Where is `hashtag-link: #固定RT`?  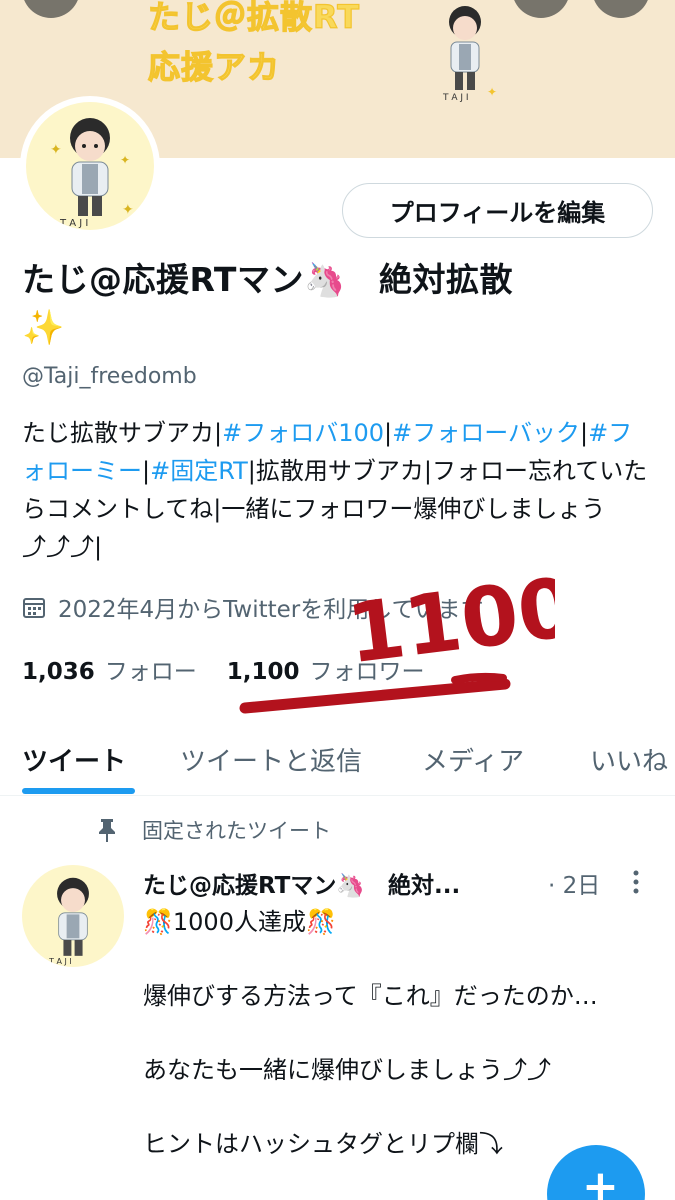
hashtag-link: #固定RT is located at coordinates (199, 471).